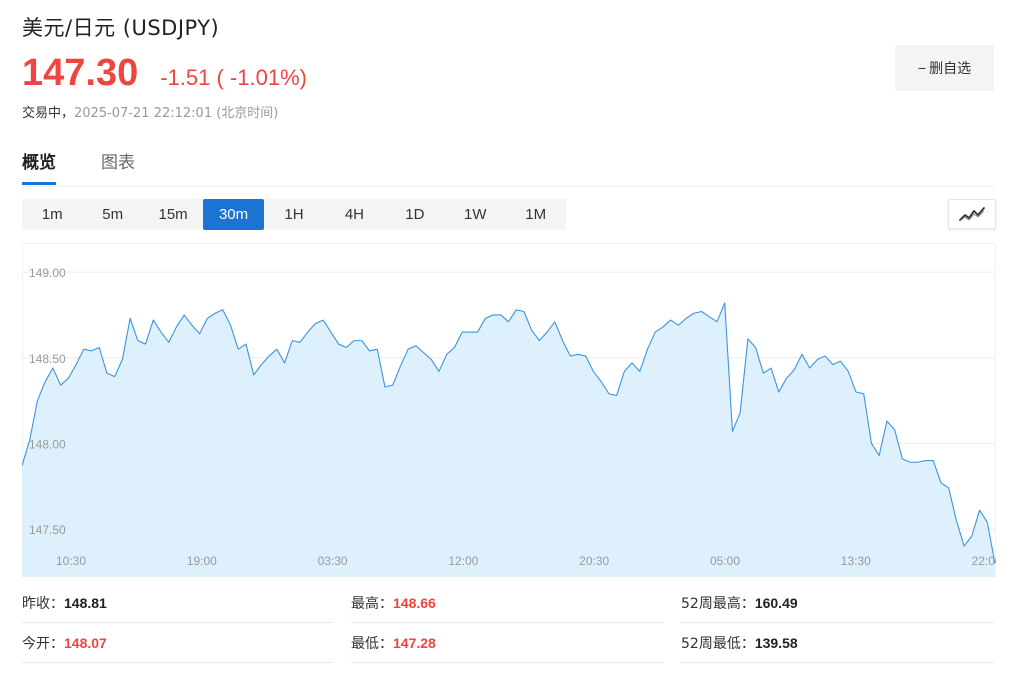  Describe the element at coordinates (856, 561) in the screenshot. I see `x-tick-label: 13:30` at that location.